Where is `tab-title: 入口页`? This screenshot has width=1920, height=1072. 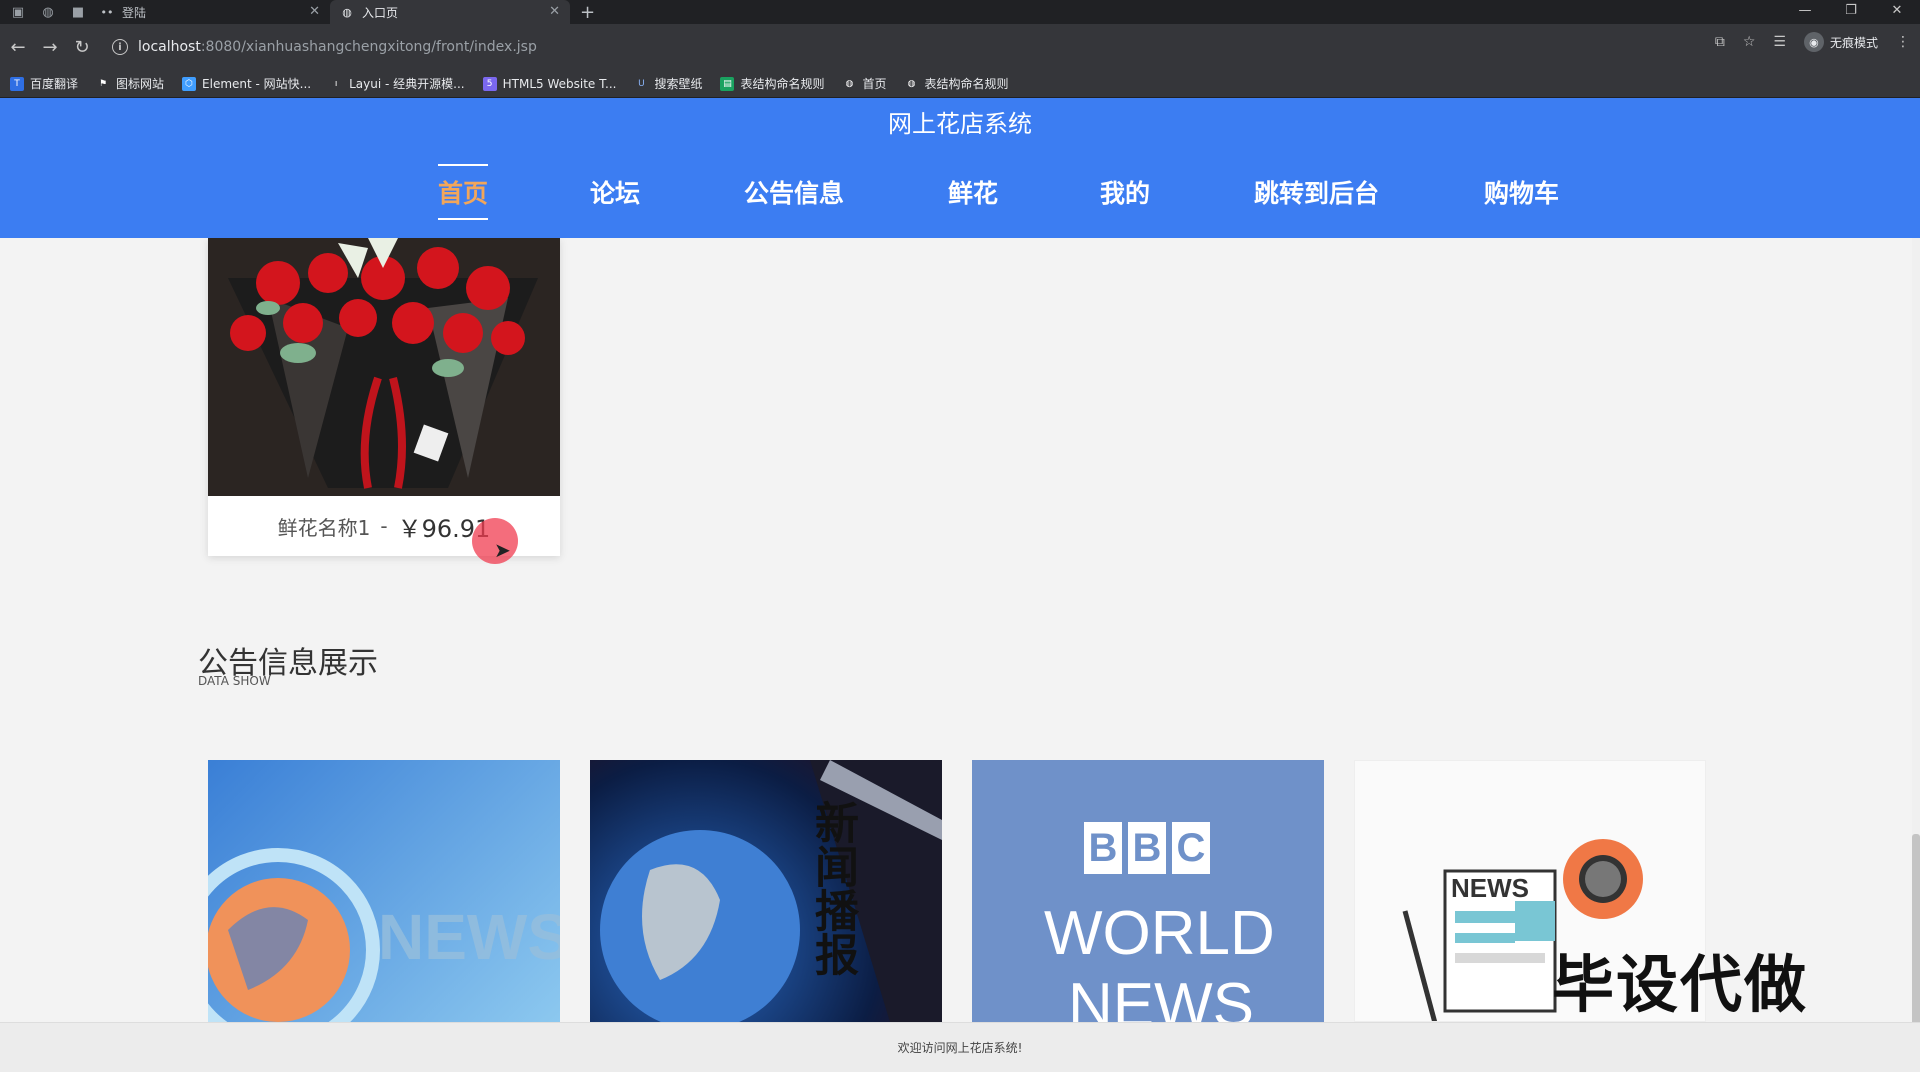 tab-title: 入口页 is located at coordinates (380, 12).